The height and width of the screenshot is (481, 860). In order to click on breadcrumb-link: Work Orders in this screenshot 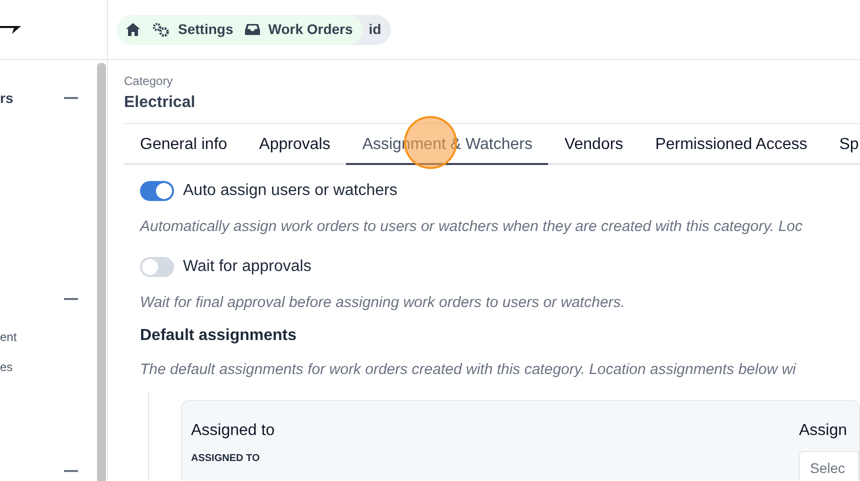, I will do `click(300, 29)`.